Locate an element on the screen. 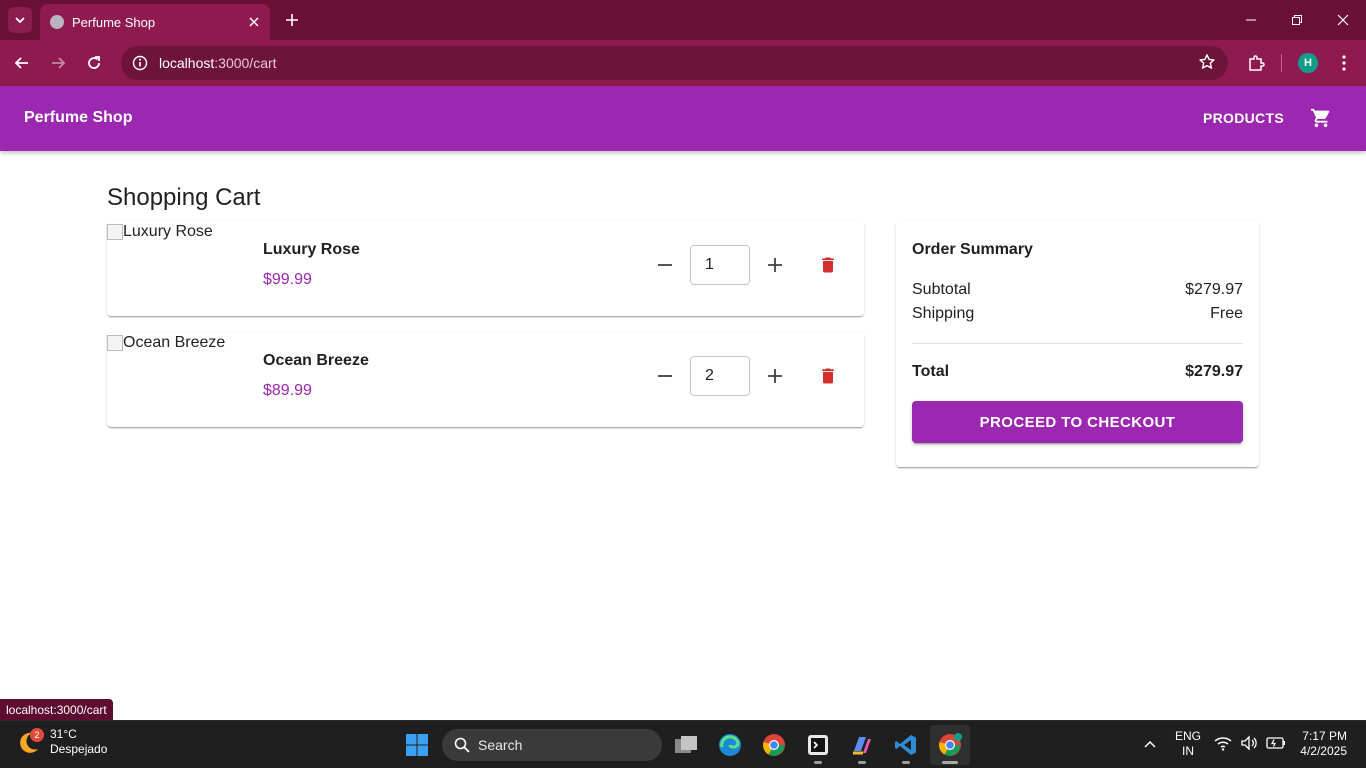 The image size is (1366, 768). subtotal-label: Subtotal is located at coordinates (941, 289).